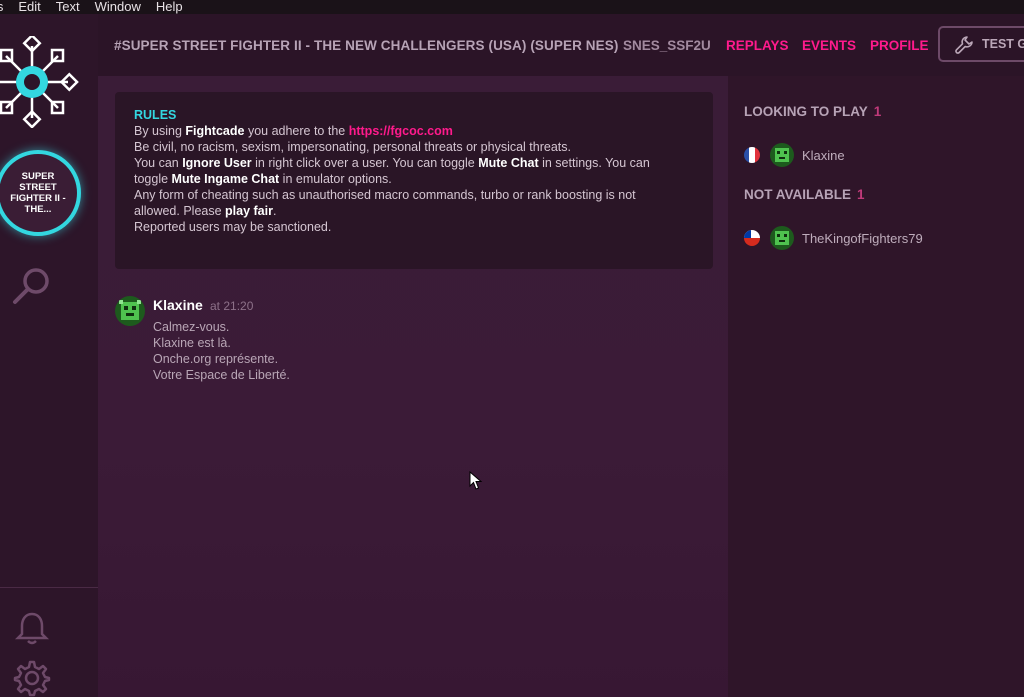  I want to click on user-row: TheKingofFighters79, so click(833, 238).